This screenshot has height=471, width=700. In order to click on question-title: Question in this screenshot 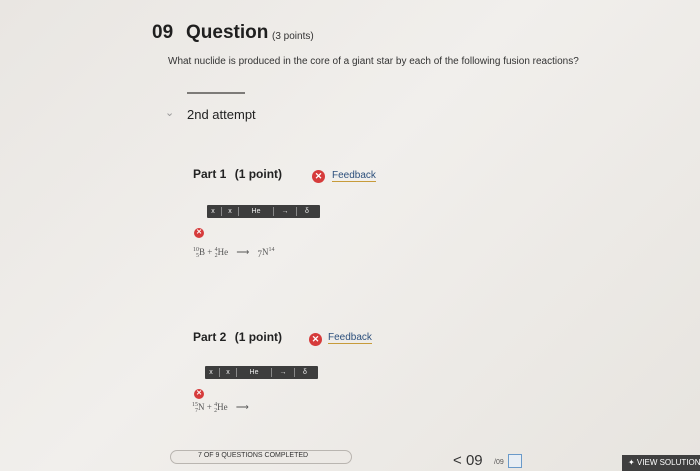, I will do `click(227, 32)`.